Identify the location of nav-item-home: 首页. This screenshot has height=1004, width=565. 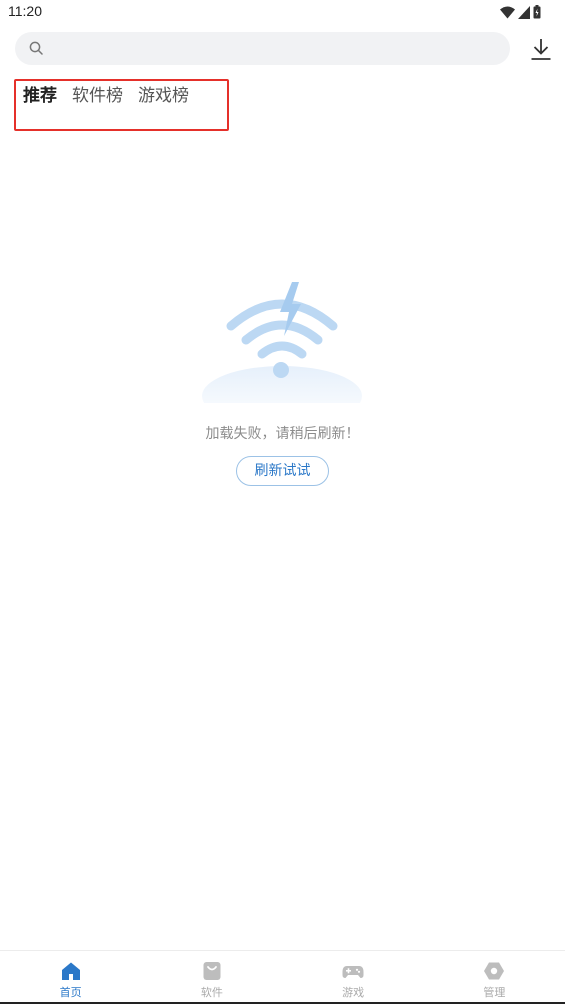
(70, 977).